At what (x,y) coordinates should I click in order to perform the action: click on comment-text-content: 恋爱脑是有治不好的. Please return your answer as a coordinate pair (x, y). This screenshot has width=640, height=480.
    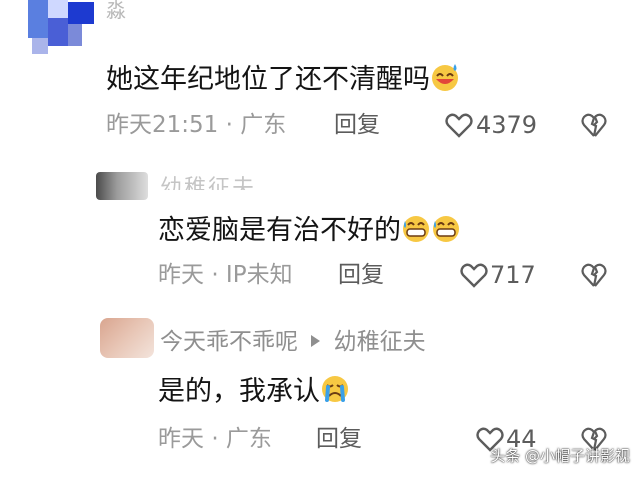
    Looking at the image, I should click on (279, 230).